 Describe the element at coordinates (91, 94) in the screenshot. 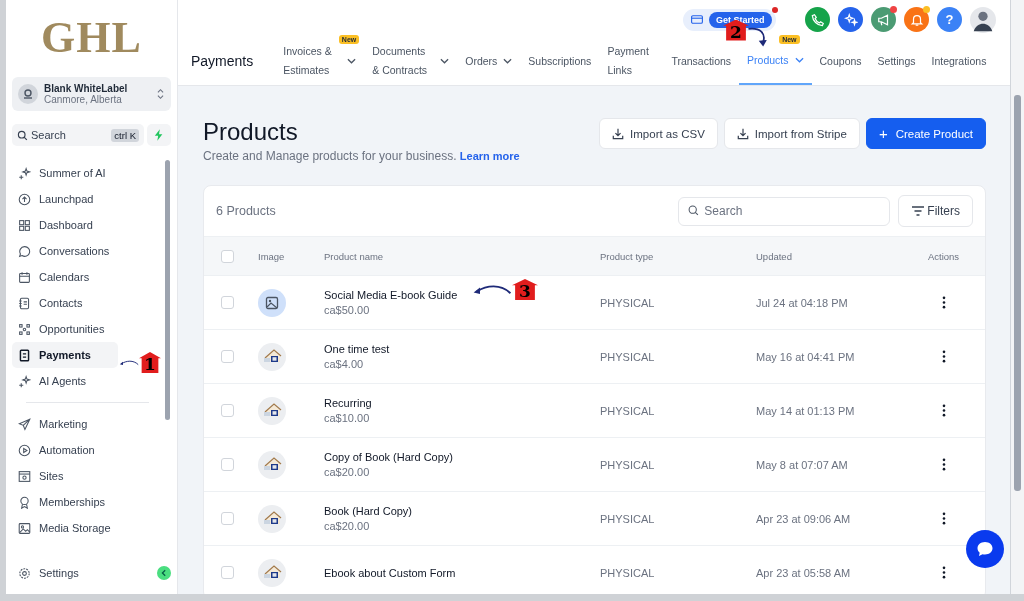

I see `account-switcher: Blank WhiteLabel Canmore, Alberta` at that location.